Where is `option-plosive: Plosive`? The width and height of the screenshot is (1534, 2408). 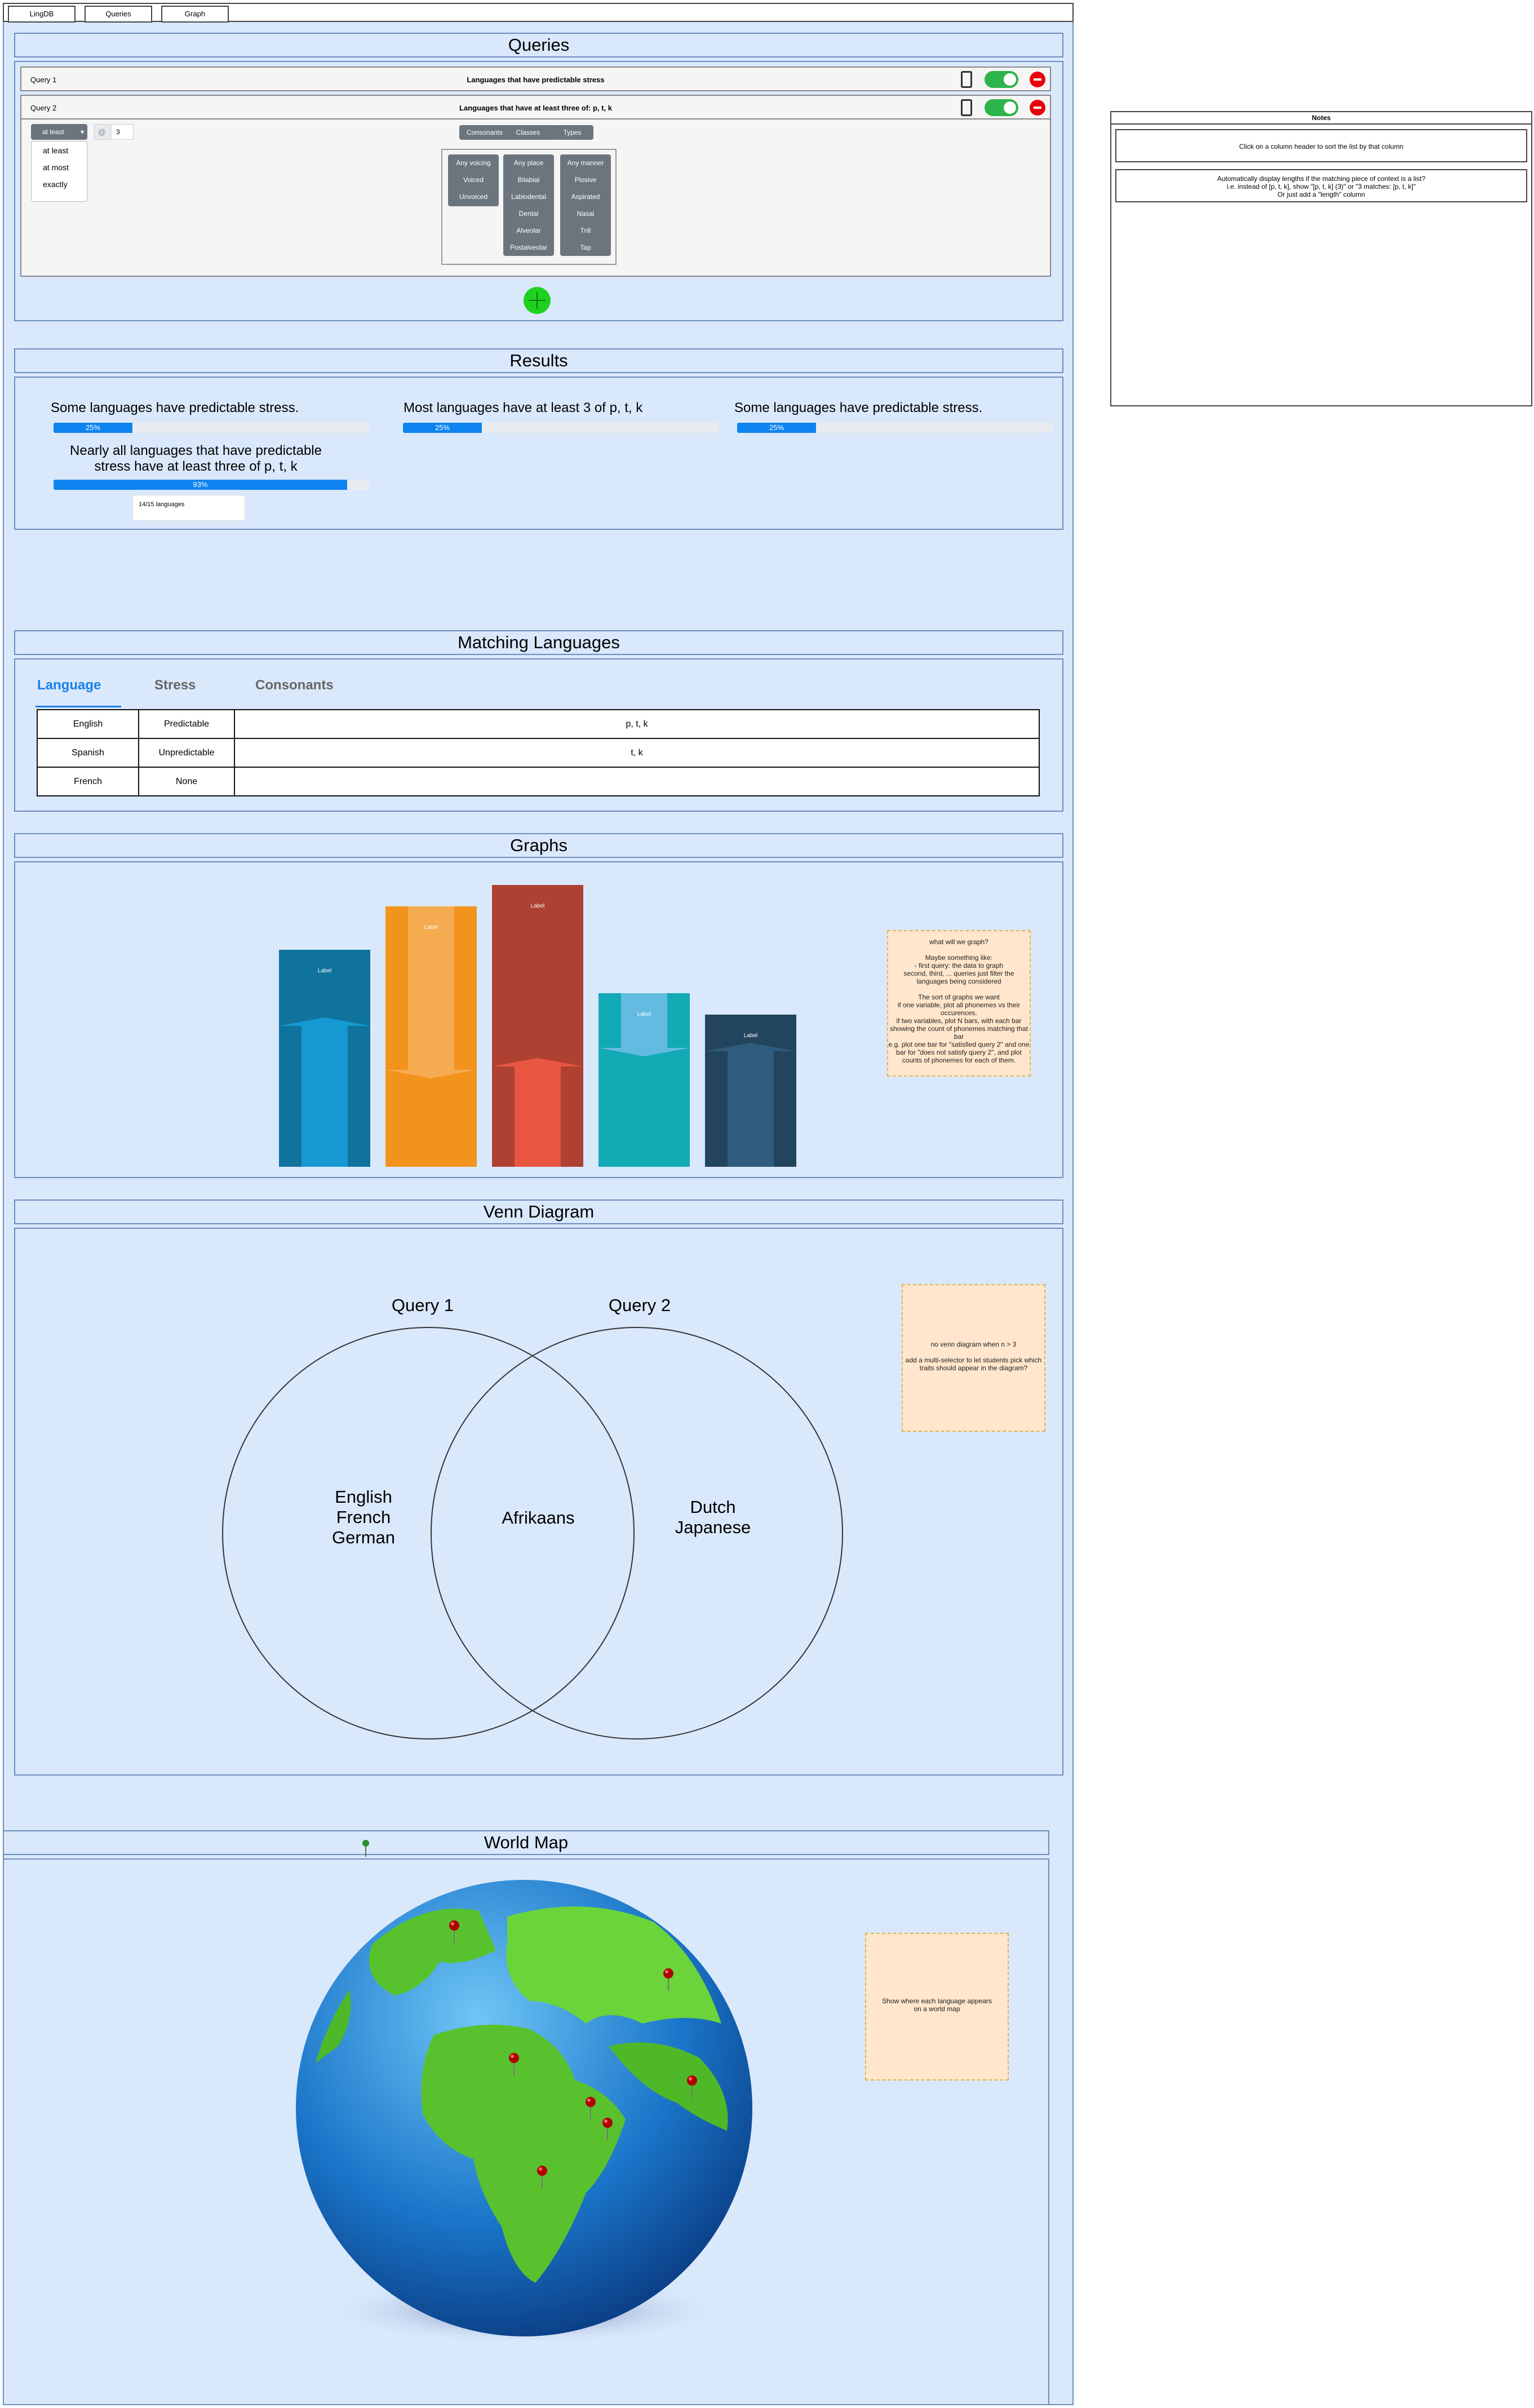 option-plosive: Plosive is located at coordinates (585, 180).